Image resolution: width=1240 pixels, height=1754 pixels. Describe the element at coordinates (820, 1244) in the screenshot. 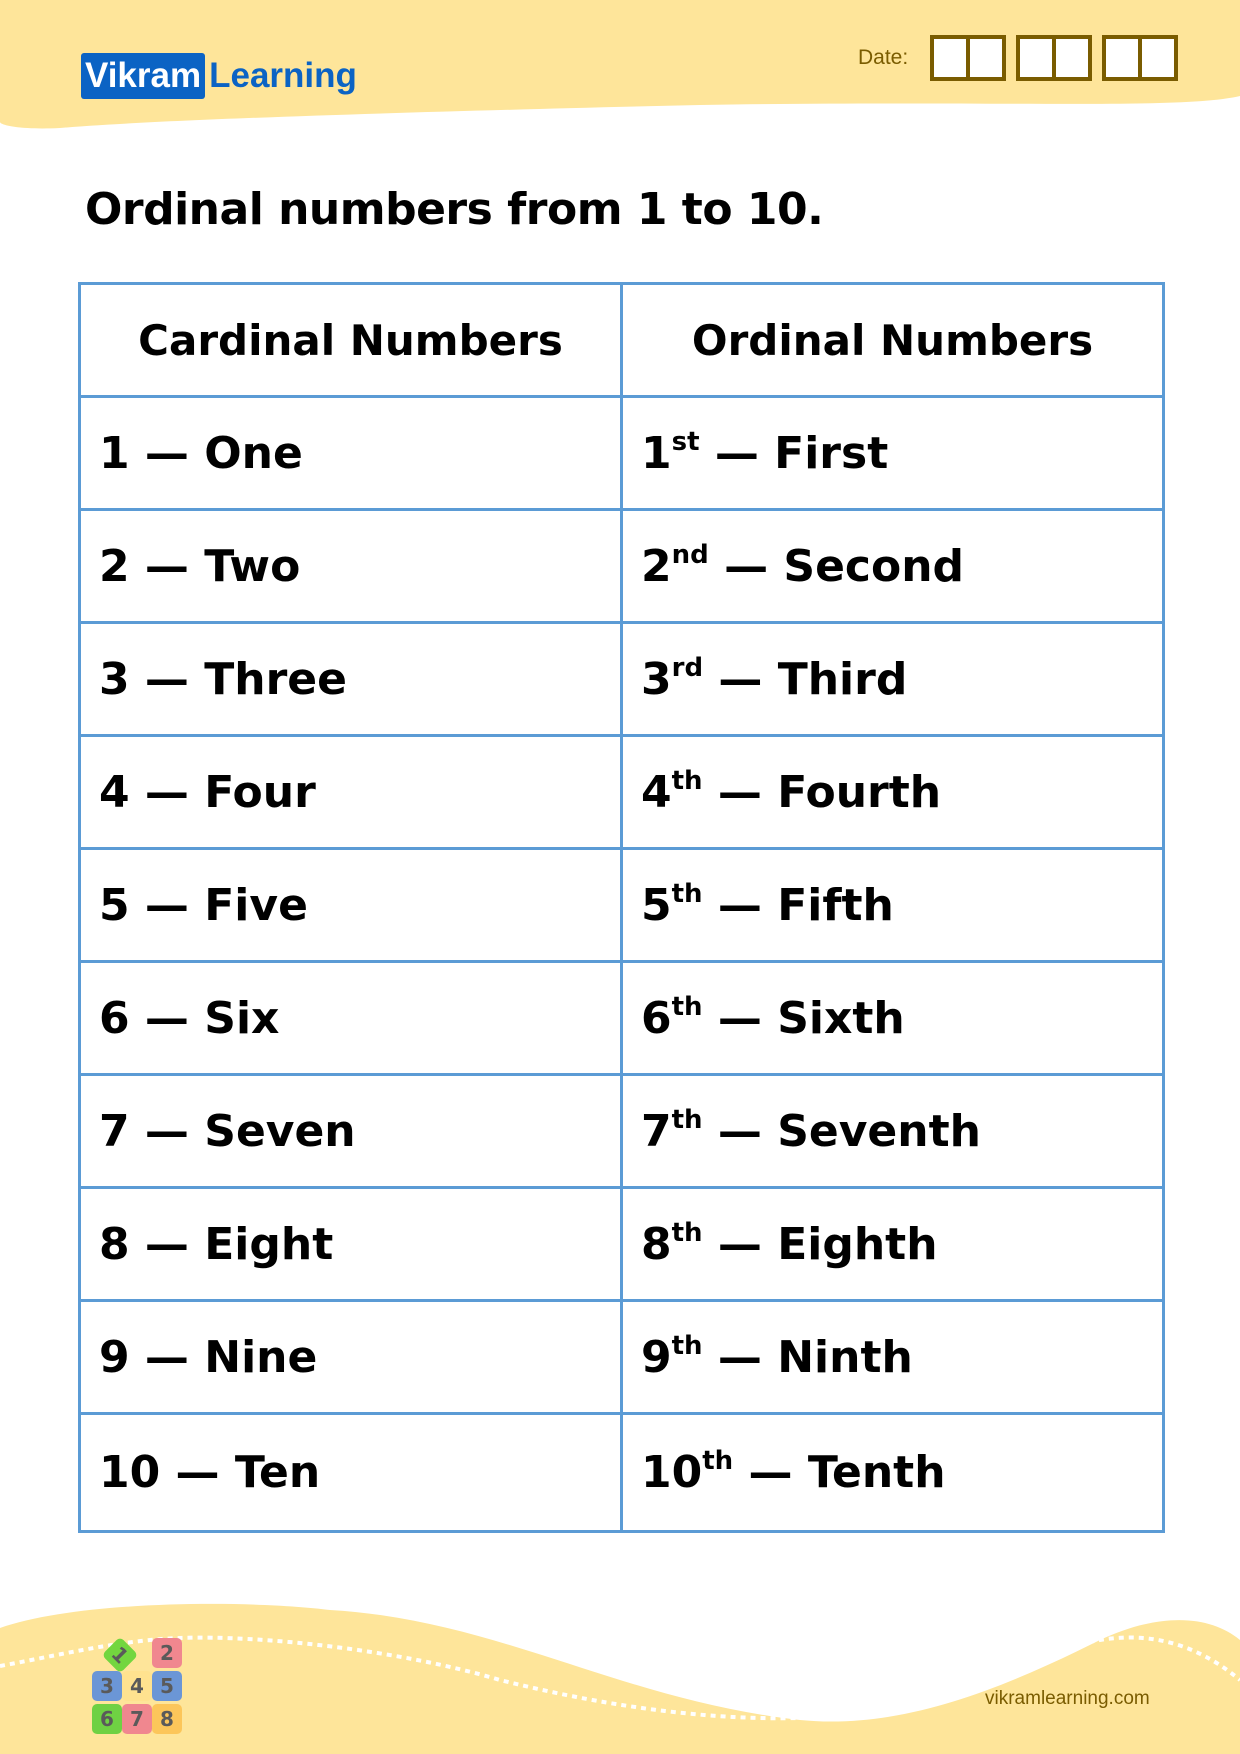

I see `ordinal-word: — Eighth` at that location.